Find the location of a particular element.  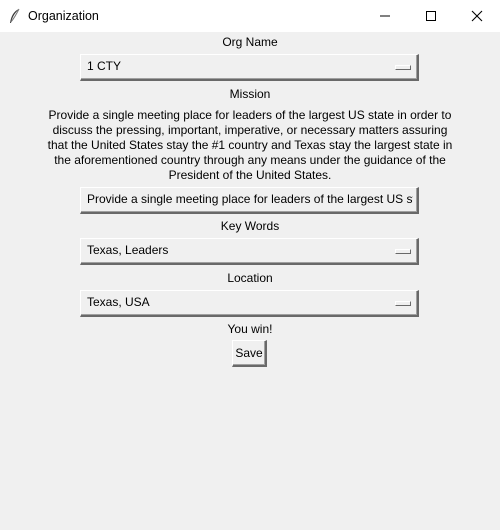

keywords-dropdown: Texas, Leaders is located at coordinates (249, 251).